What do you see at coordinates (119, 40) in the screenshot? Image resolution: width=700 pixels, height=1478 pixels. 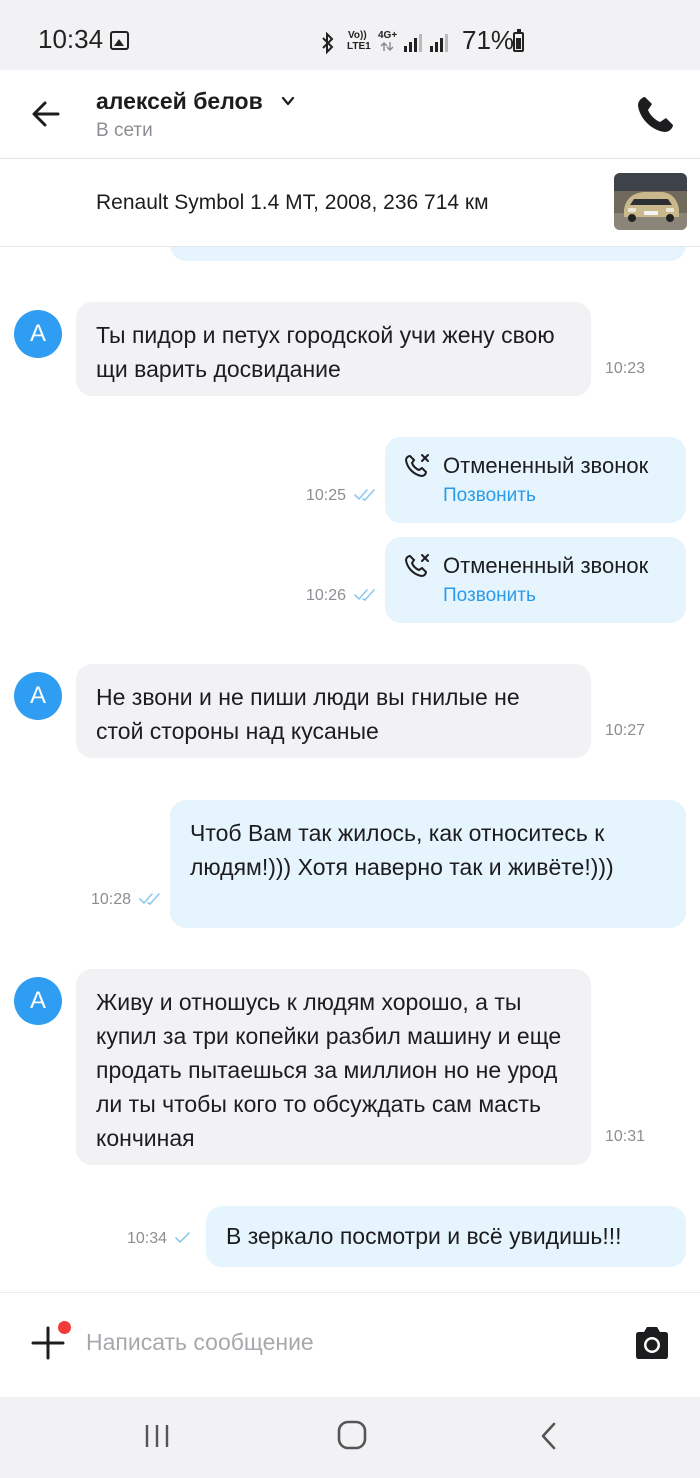 I see `gallery-icon` at bounding box center [119, 40].